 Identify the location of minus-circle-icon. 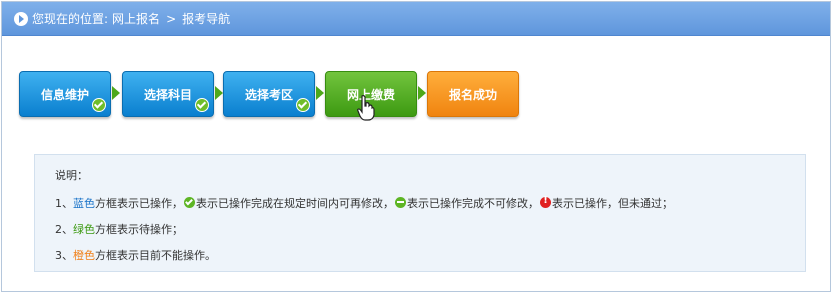
(400, 202).